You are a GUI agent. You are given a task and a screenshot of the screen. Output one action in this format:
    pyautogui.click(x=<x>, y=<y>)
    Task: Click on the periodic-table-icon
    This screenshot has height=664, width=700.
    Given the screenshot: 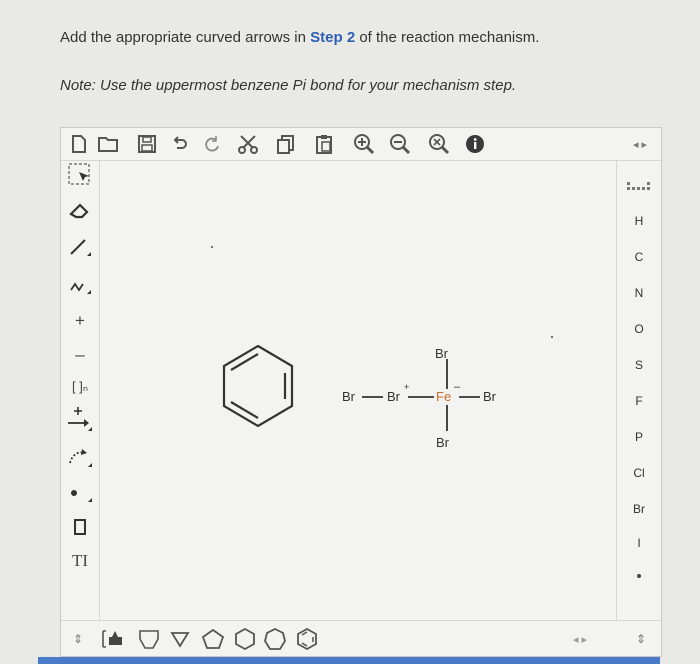 What is the action you would take?
    pyautogui.click(x=639, y=188)
    